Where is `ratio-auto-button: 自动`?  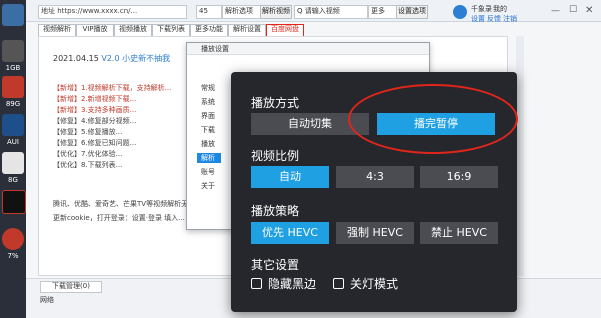
ratio-auto-button: 自动 is located at coordinates (290, 177).